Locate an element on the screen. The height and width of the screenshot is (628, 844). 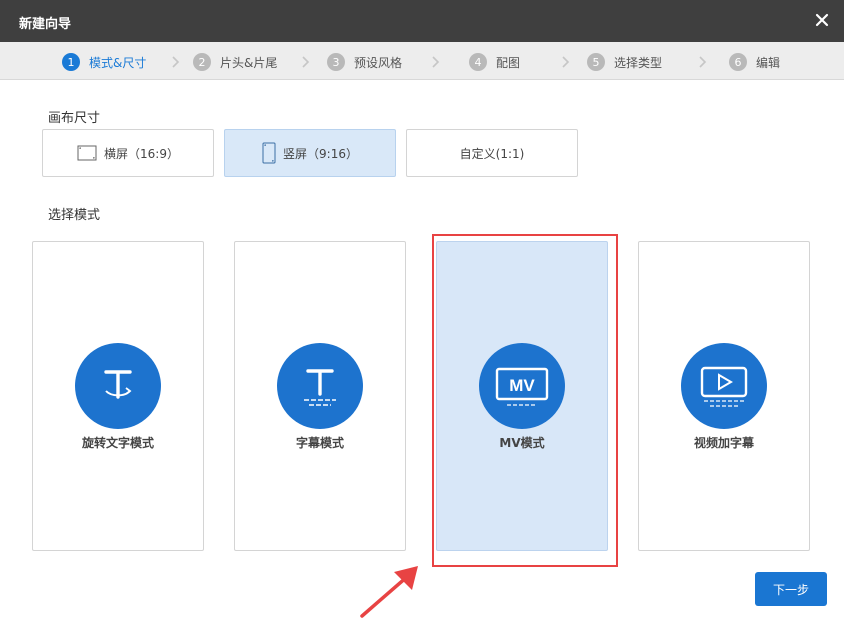
mode-label: 视频加字幕 is located at coordinates (723, 443).